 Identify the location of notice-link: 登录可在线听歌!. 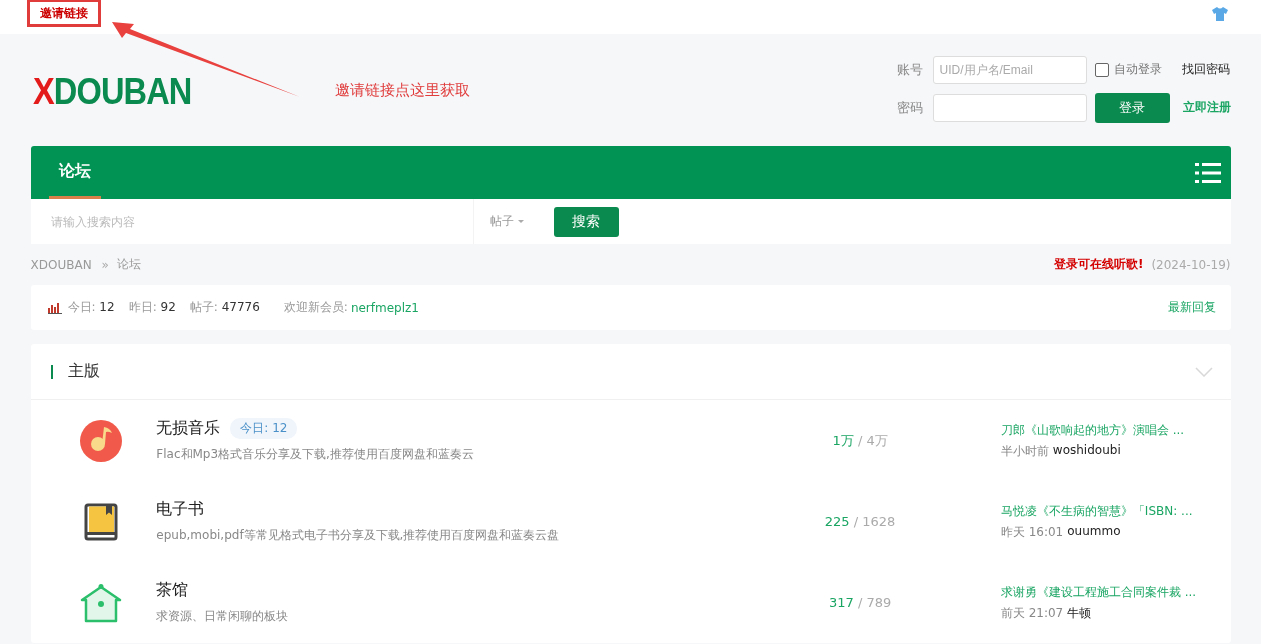
(1098, 264).